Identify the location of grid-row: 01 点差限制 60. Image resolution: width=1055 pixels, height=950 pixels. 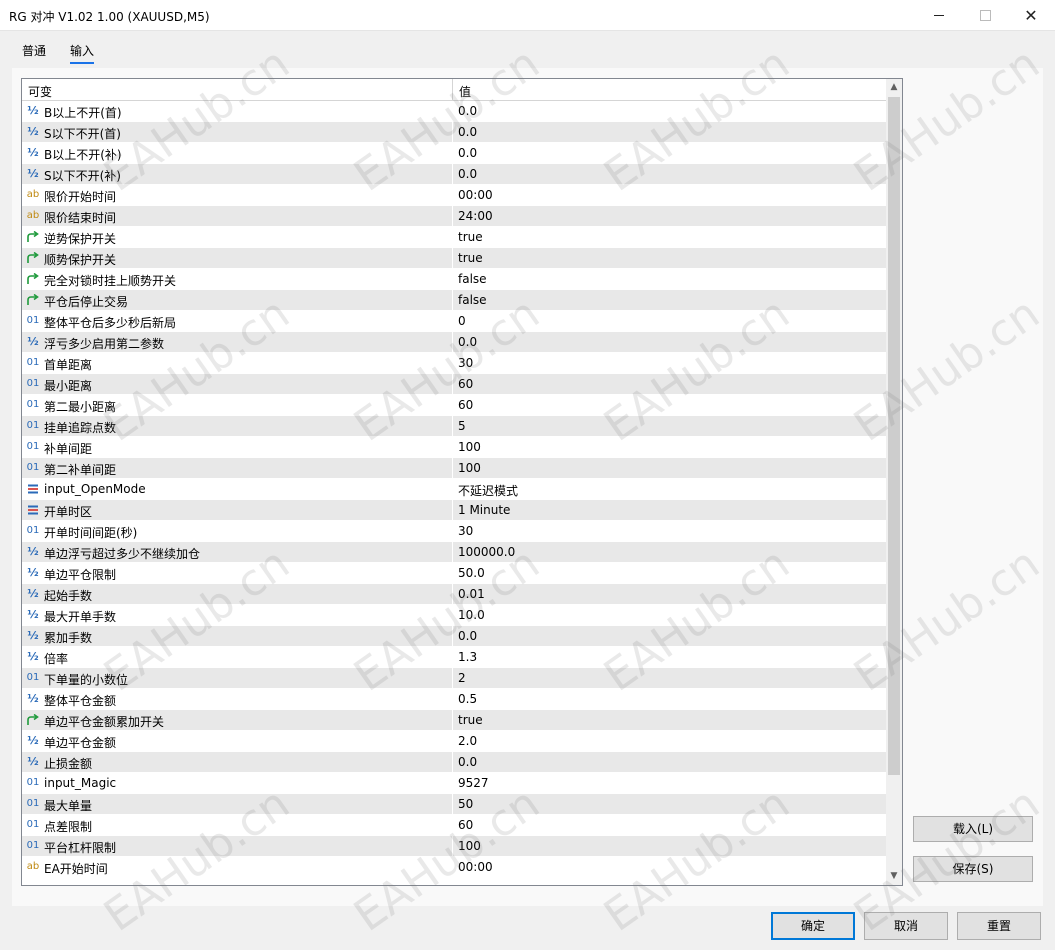
(454, 825).